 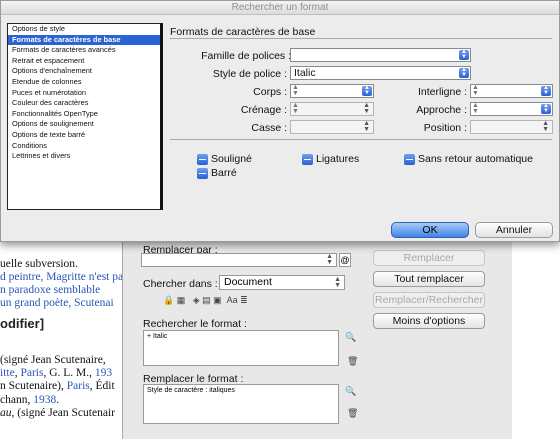 I want to click on article-line: uelle subversion., so click(x=39, y=264).